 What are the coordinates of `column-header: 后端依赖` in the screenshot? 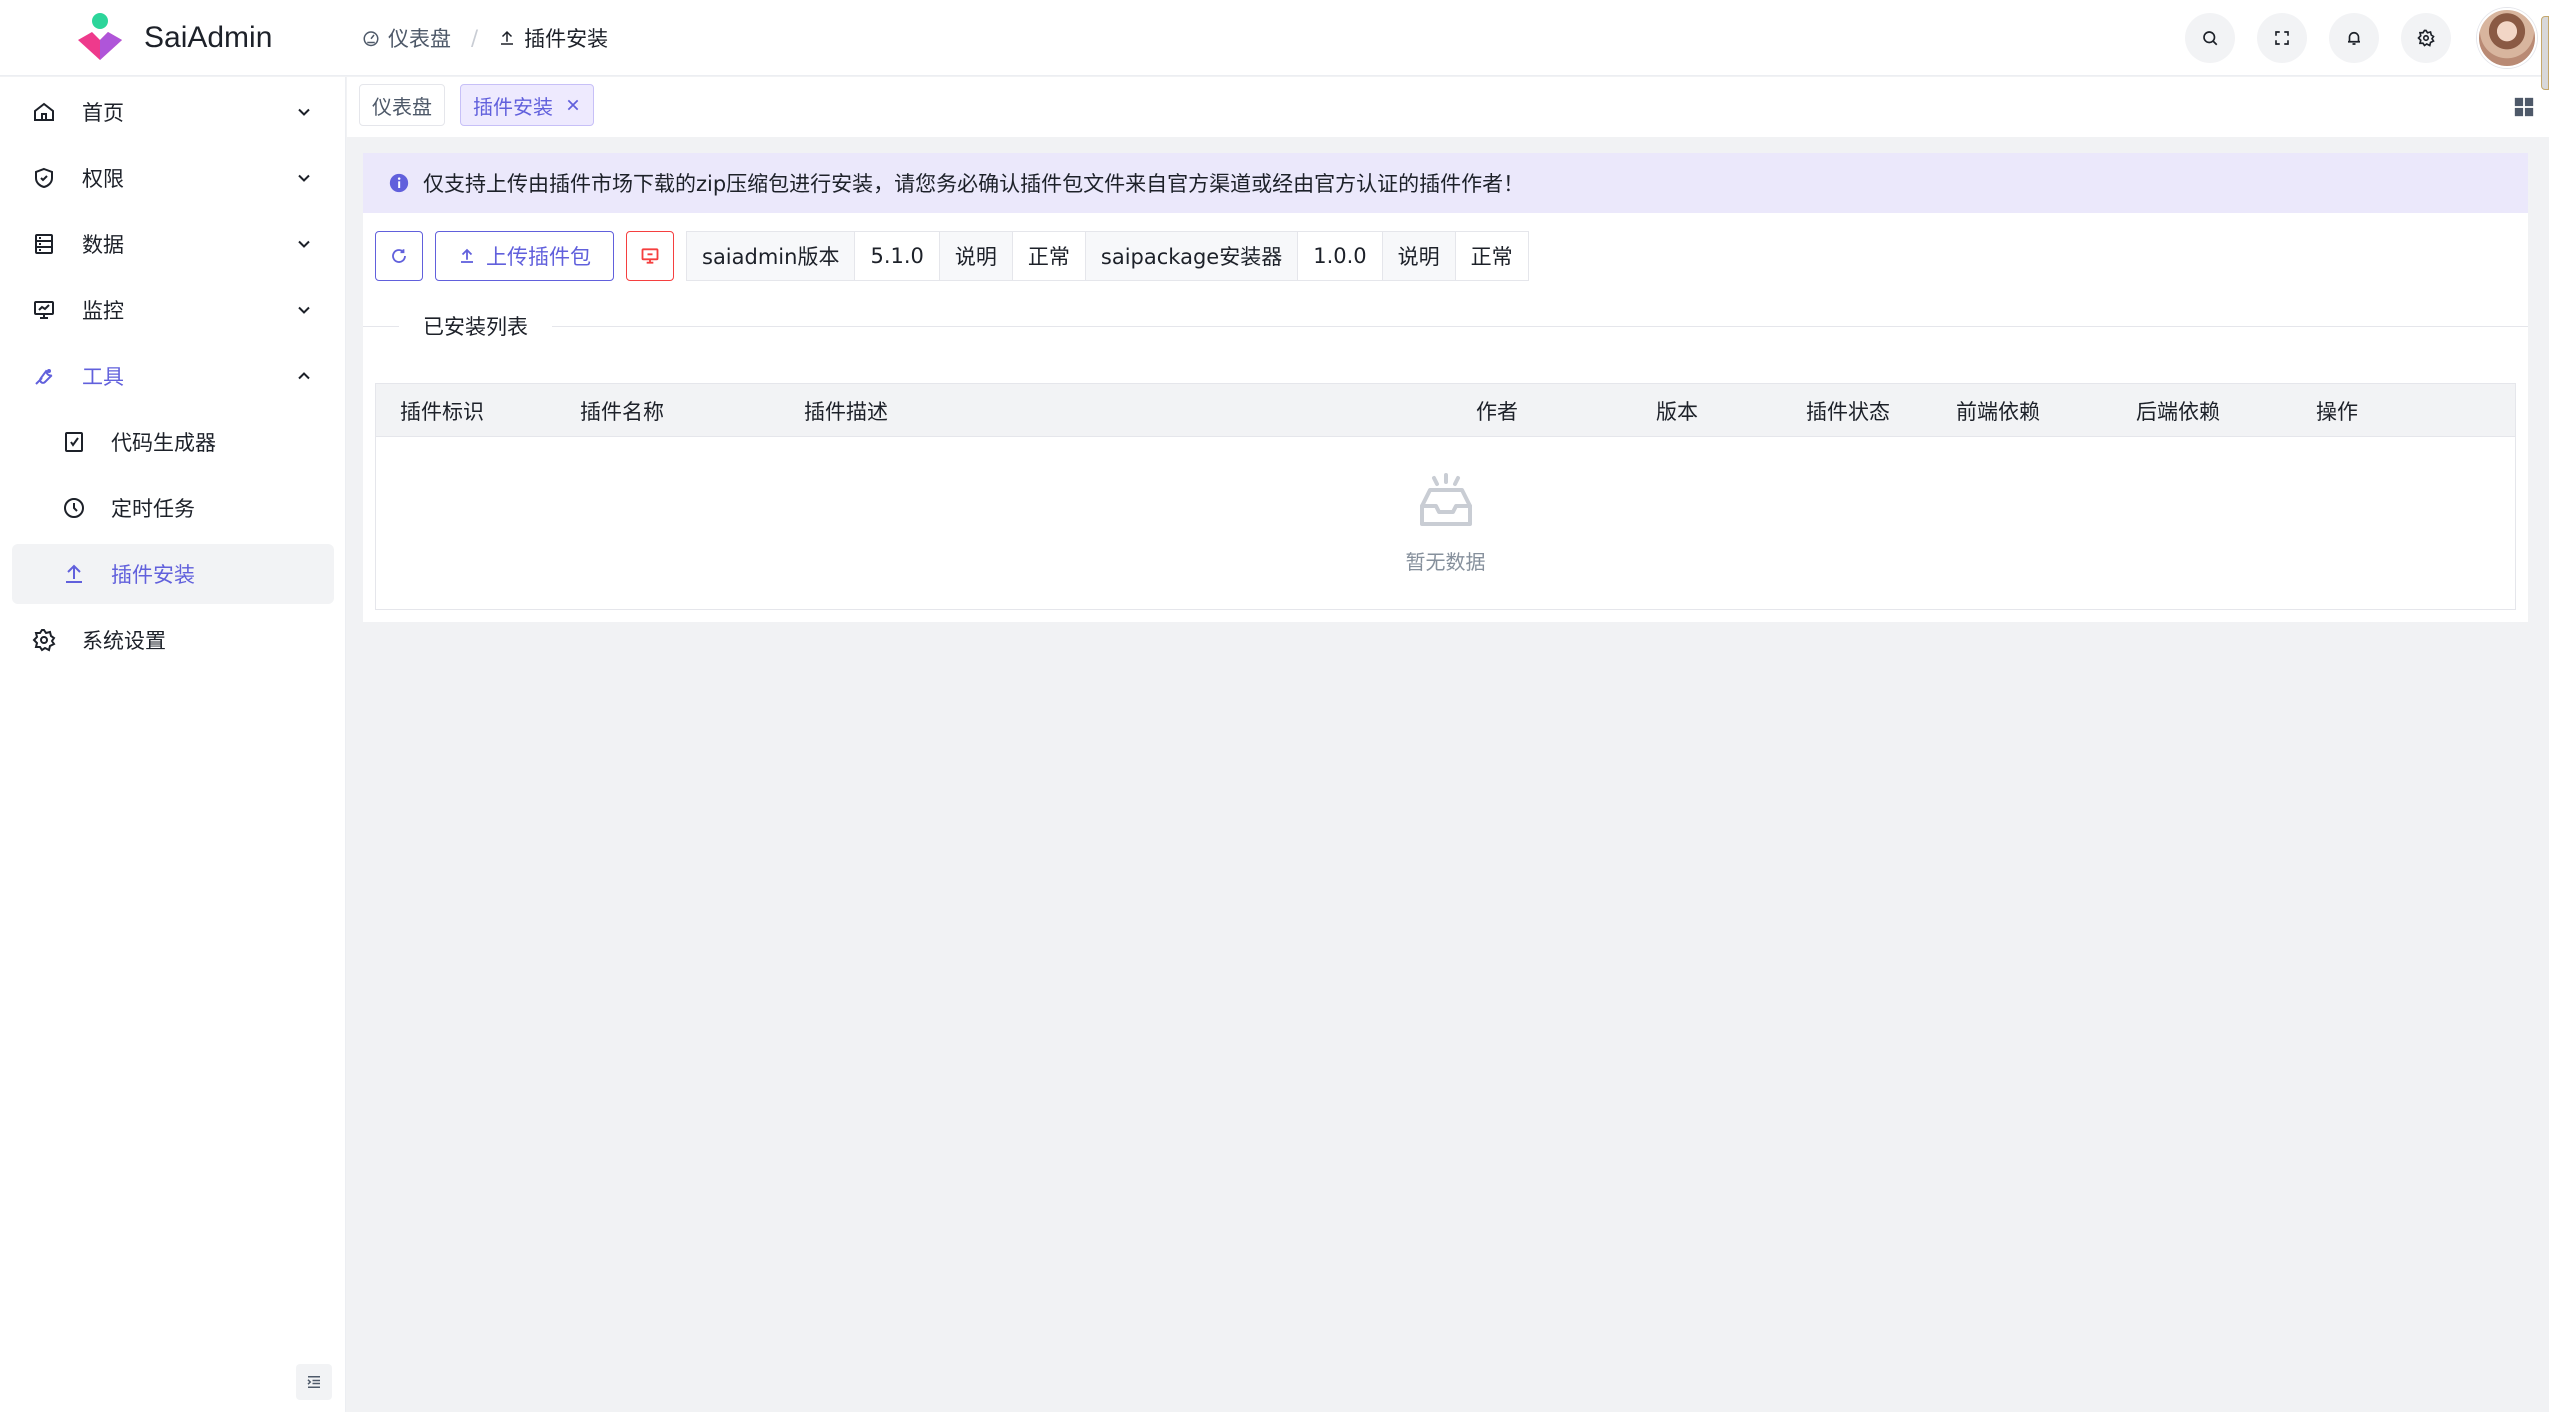 It's located at (2178, 411).